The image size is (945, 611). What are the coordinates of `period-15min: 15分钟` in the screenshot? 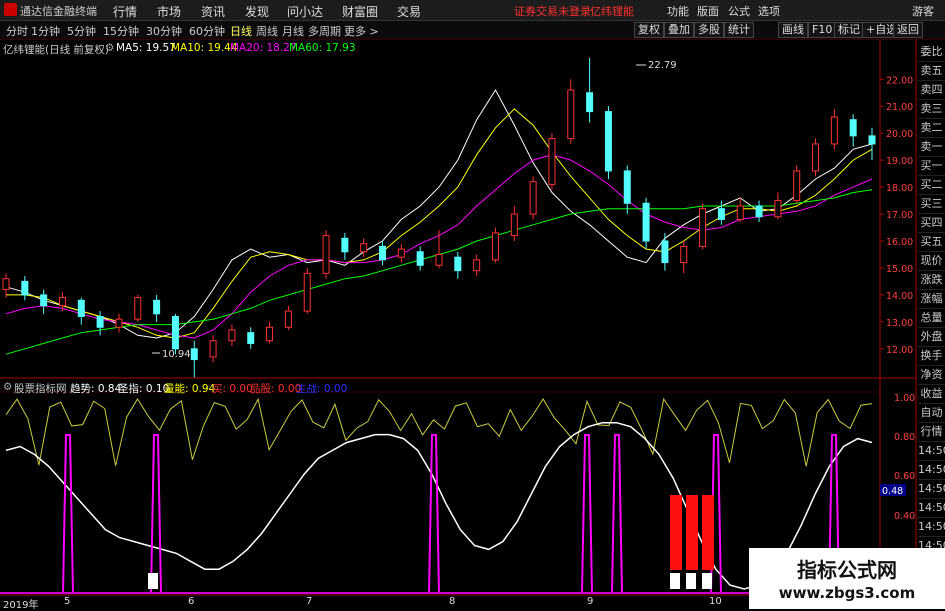 It's located at (121, 31).